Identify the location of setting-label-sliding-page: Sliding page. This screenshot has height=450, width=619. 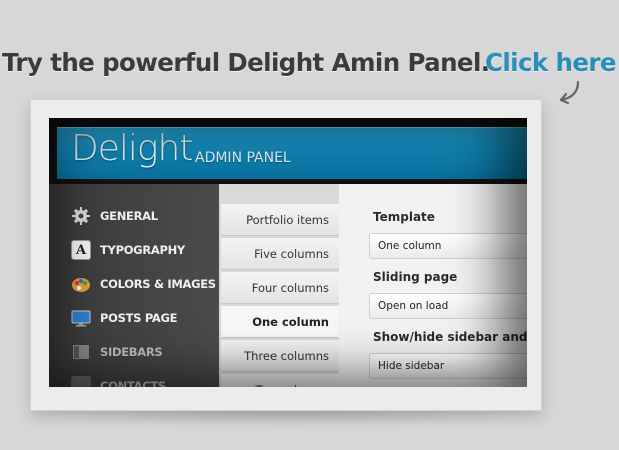
(415, 277).